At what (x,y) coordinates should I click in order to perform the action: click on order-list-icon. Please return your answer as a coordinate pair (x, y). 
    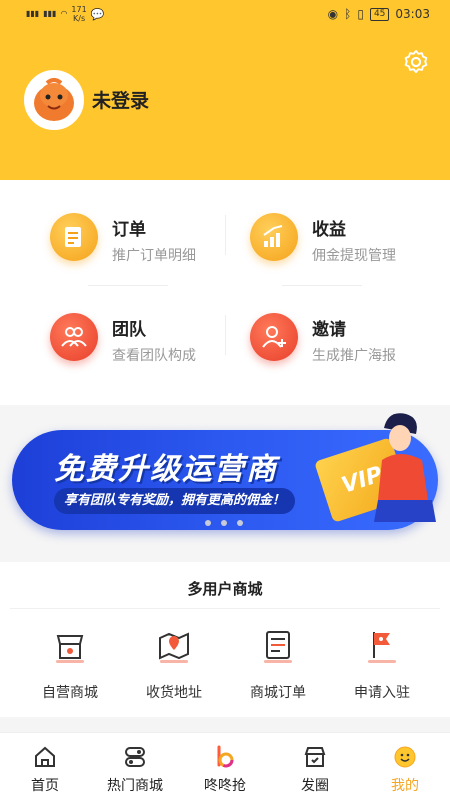
    Looking at the image, I should click on (278, 647).